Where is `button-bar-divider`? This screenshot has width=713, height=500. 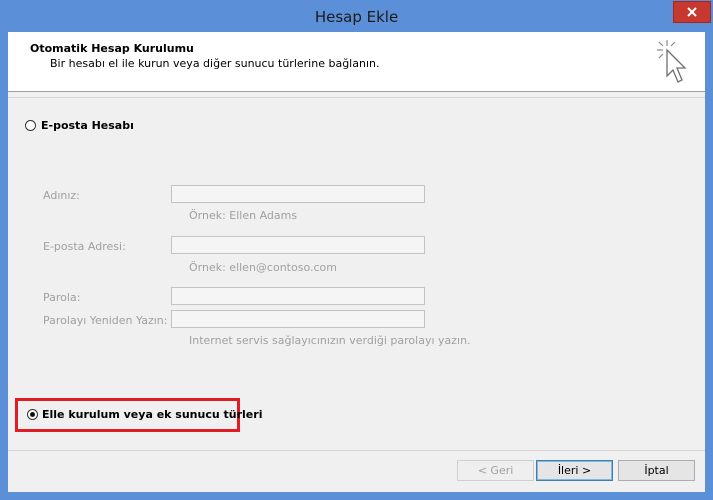
button-bar-divider is located at coordinates (356, 450).